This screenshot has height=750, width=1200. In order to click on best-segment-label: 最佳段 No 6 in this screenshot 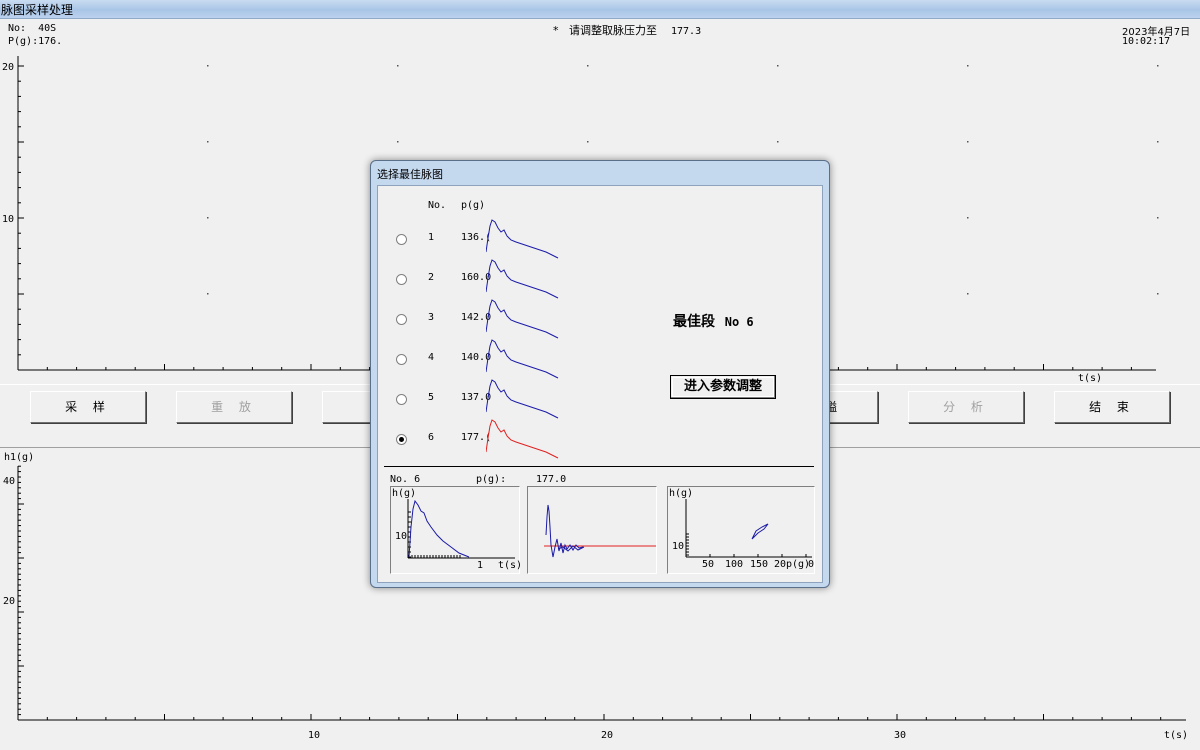, I will do `click(713, 321)`.